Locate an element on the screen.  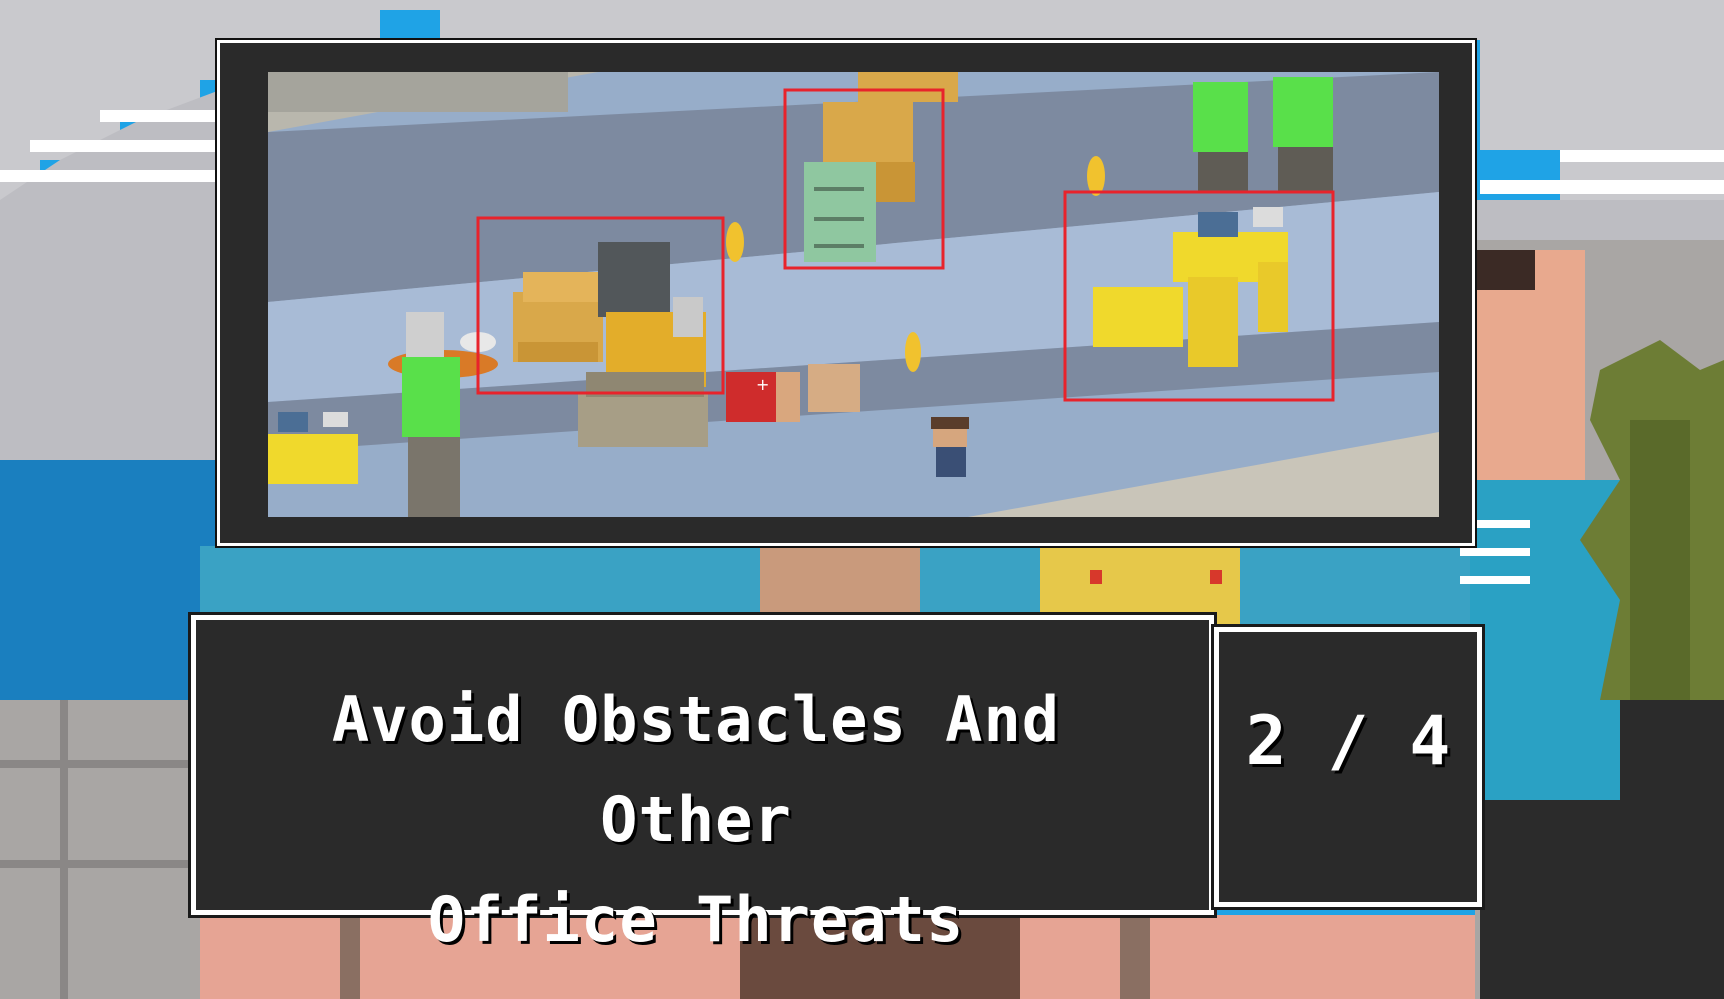
tutorial-page-counter: 2 / 4 is located at coordinates (1348, 767).